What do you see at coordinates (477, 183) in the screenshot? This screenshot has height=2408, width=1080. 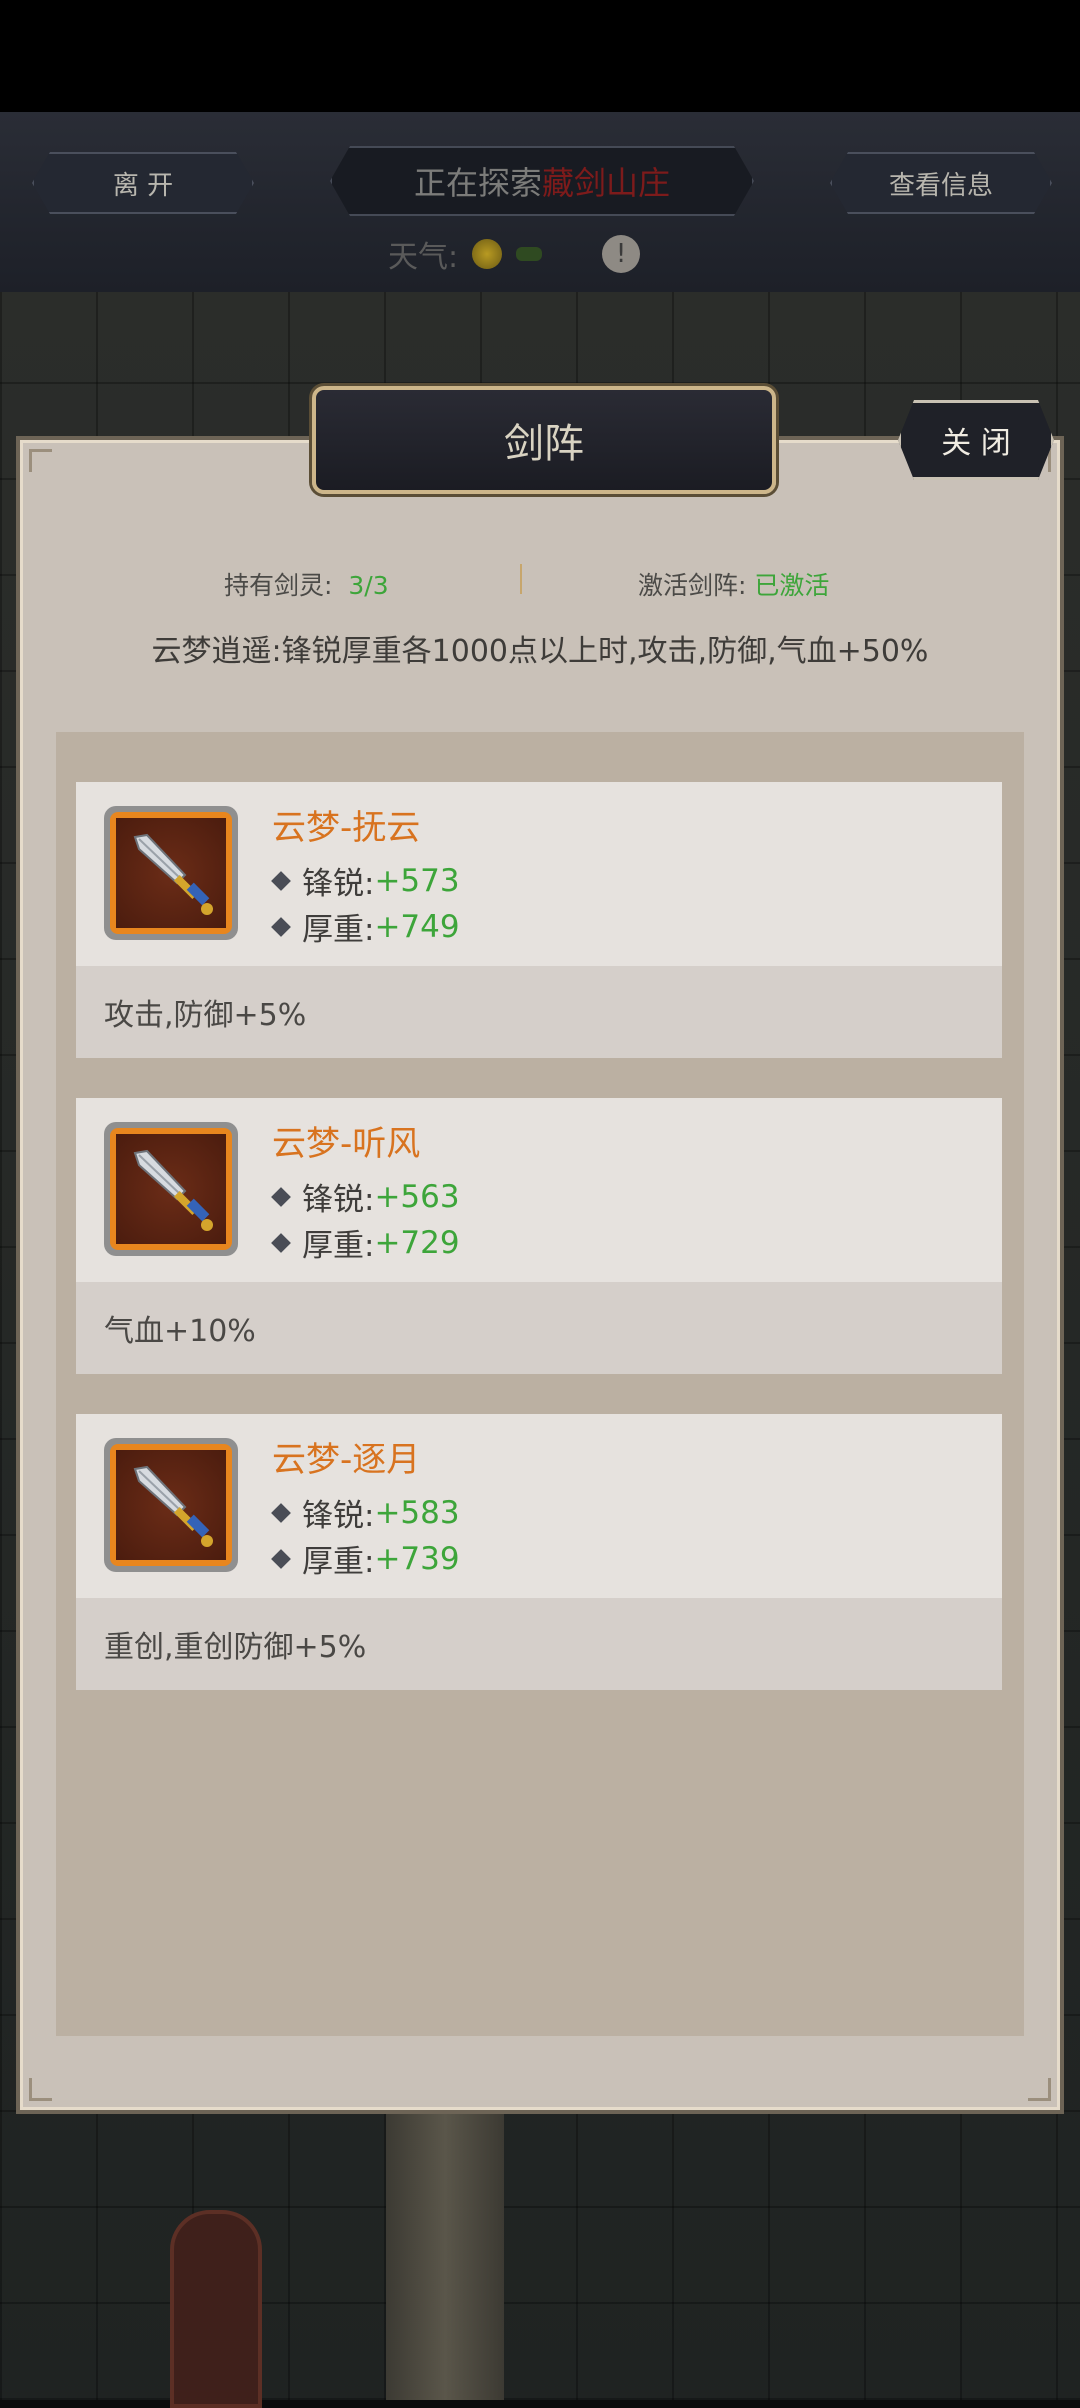 I see `exploring-label: 正在探索` at bounding box center [477, 183].